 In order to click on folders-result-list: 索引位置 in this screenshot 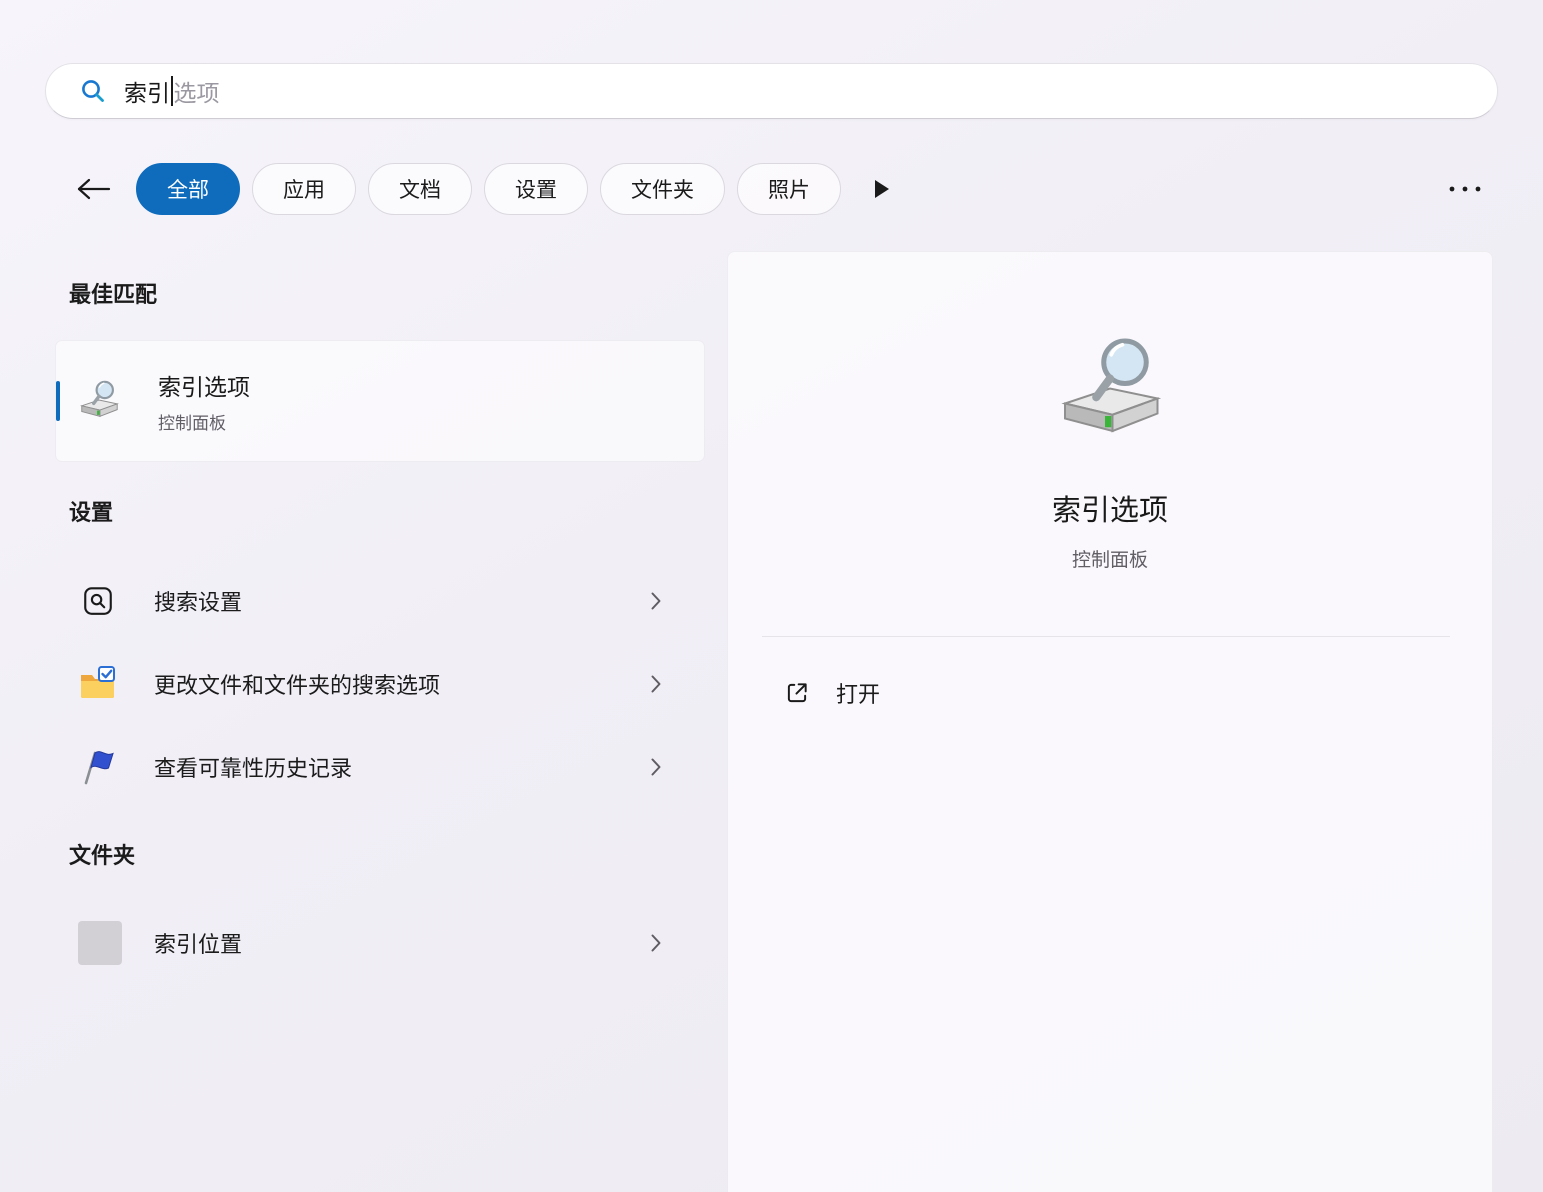, I will do `click(380, 942)`.